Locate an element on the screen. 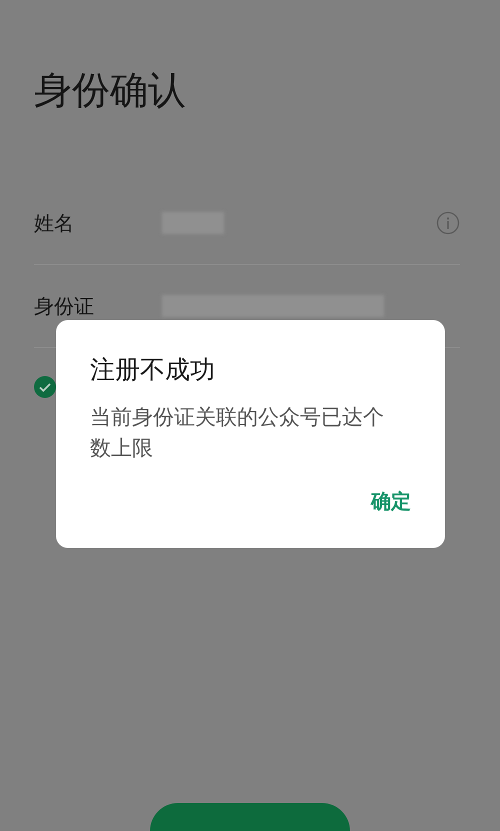 This screenshot has height=831, width=500. checkbox is located at coordinates (45, 387).